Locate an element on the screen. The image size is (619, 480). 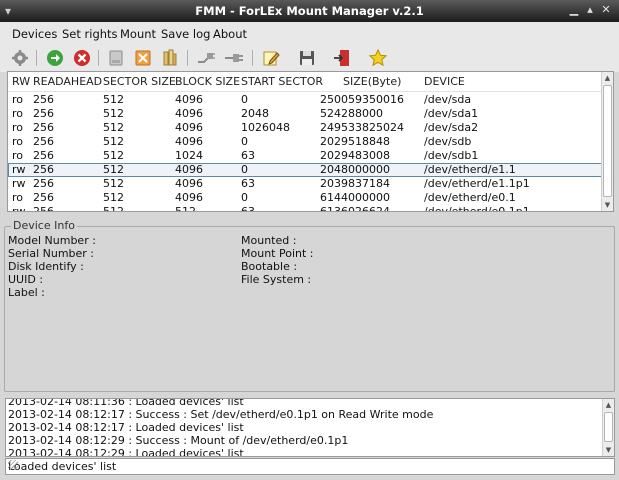
devices-table-scrollbar: ▲ ▼ is located at coordinates (607, 141).